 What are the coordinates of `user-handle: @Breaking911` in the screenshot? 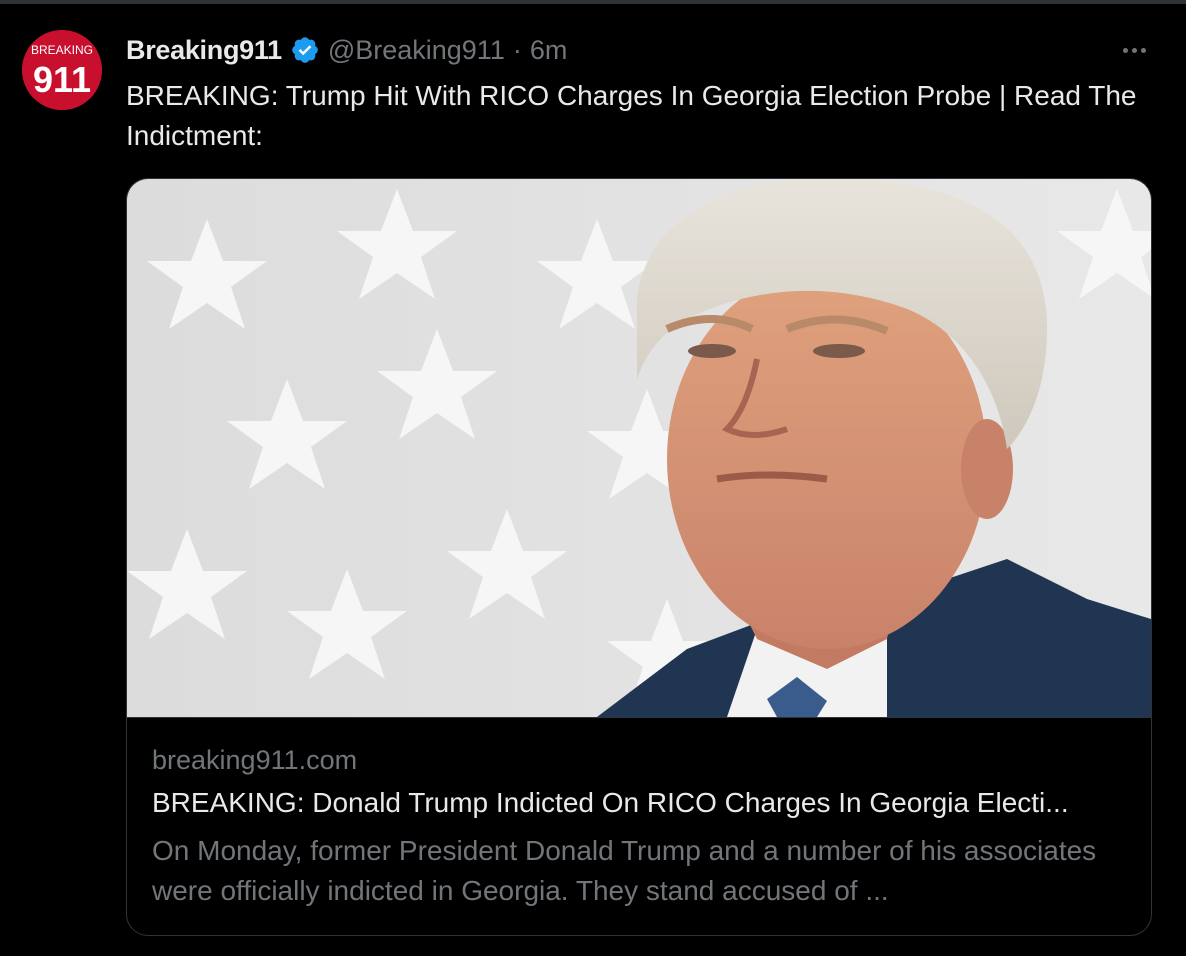 It's located at (416, 50).